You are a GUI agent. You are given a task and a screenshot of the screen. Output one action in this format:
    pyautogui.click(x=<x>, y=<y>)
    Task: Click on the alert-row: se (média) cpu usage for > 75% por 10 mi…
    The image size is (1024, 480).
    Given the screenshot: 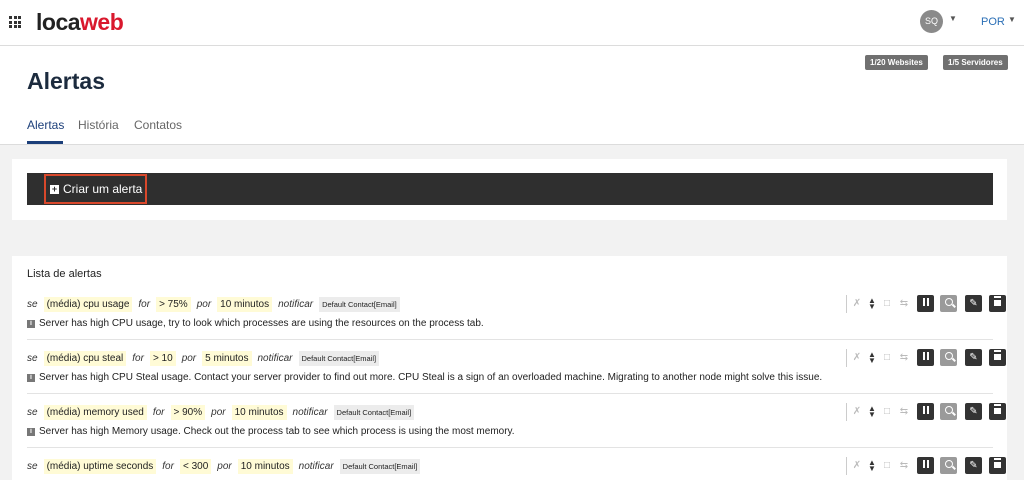 What is the action you would take?
    pyautogui.click(x=516, y=314)
    